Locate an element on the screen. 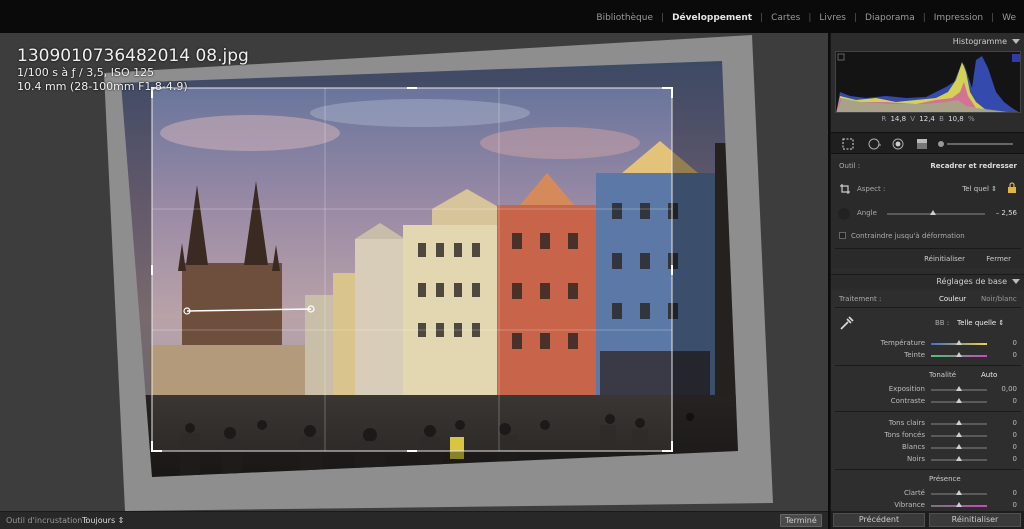 The width and height of the screenshot is (1024, 529). tool-label: Outil : is located at coordinates (850, 166).